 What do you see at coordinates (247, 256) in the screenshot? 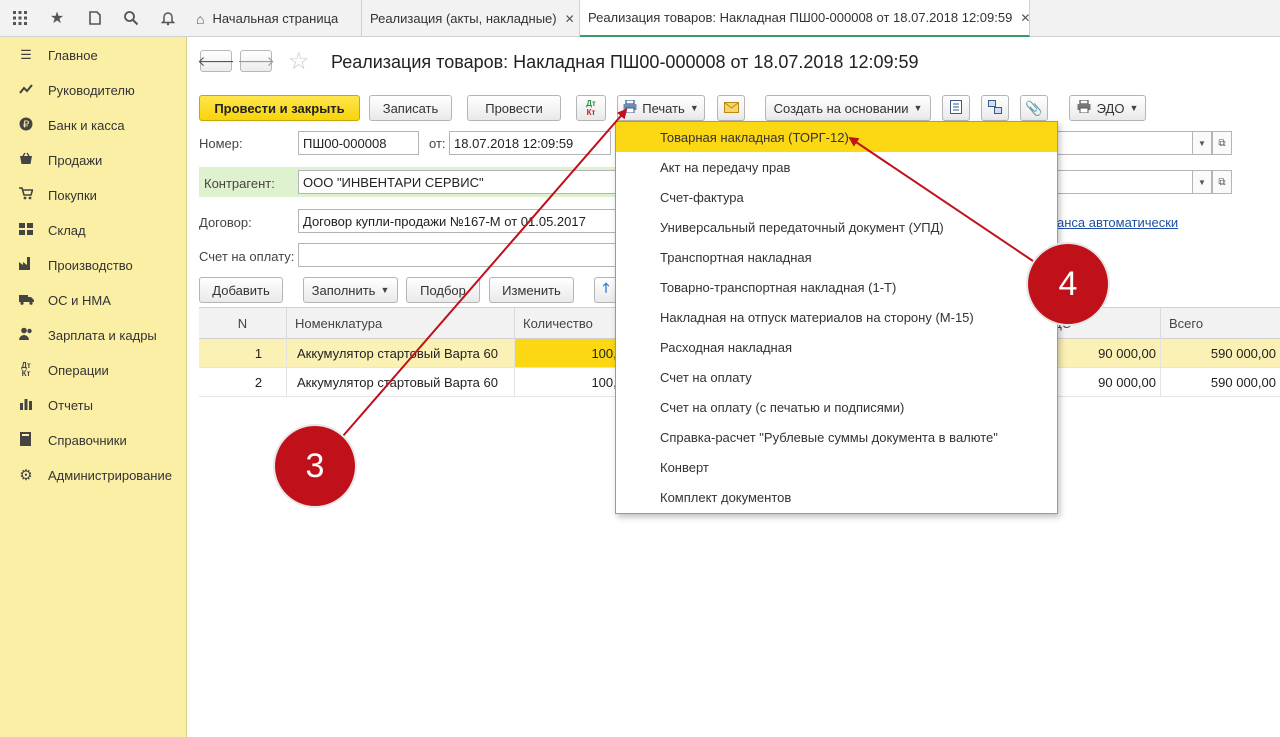
I see `invoice-label: Счет на оплату:` at bounding box center [247, 256].